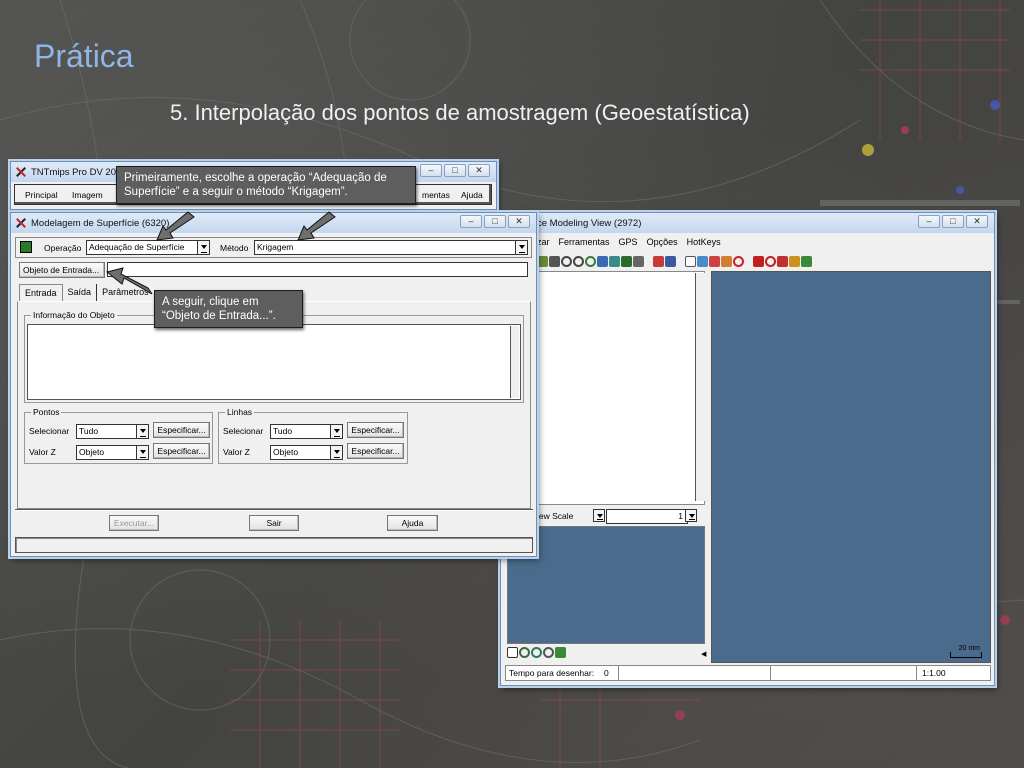 This screenshot has width=1024, height=768. Describe the element at coordinates (512, 652) in the screenshot. I see `legend-icon` at that location.